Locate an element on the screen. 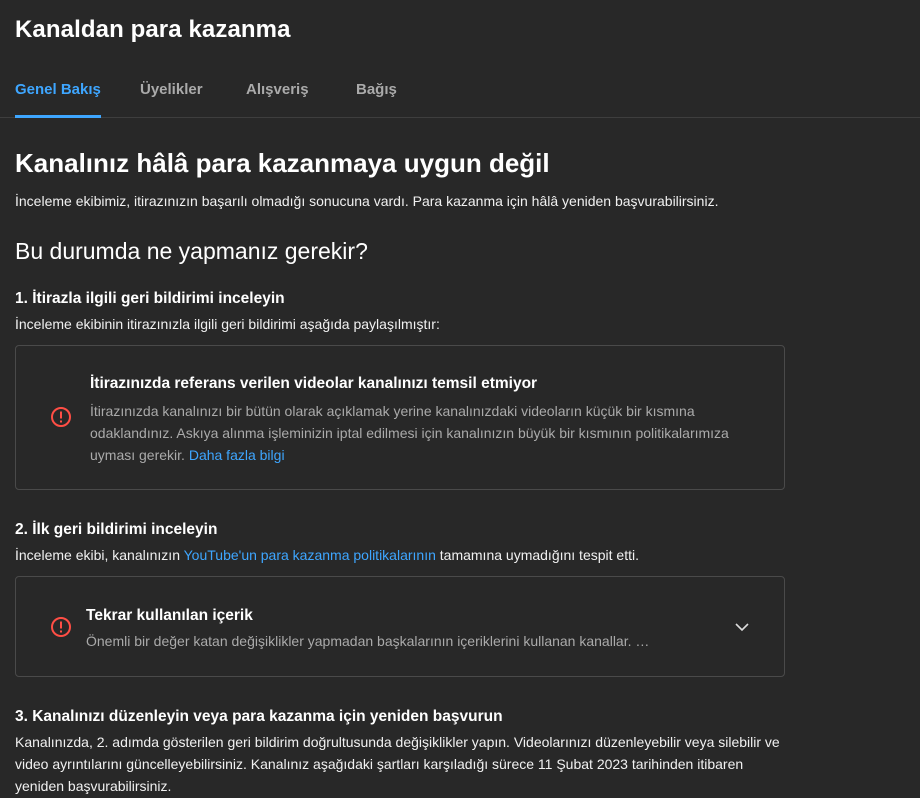 This screenshot has height=798, width=920. monetization-policies-link: YouTube'un para kazanma politikalarının is located at coordinates (310, 555).